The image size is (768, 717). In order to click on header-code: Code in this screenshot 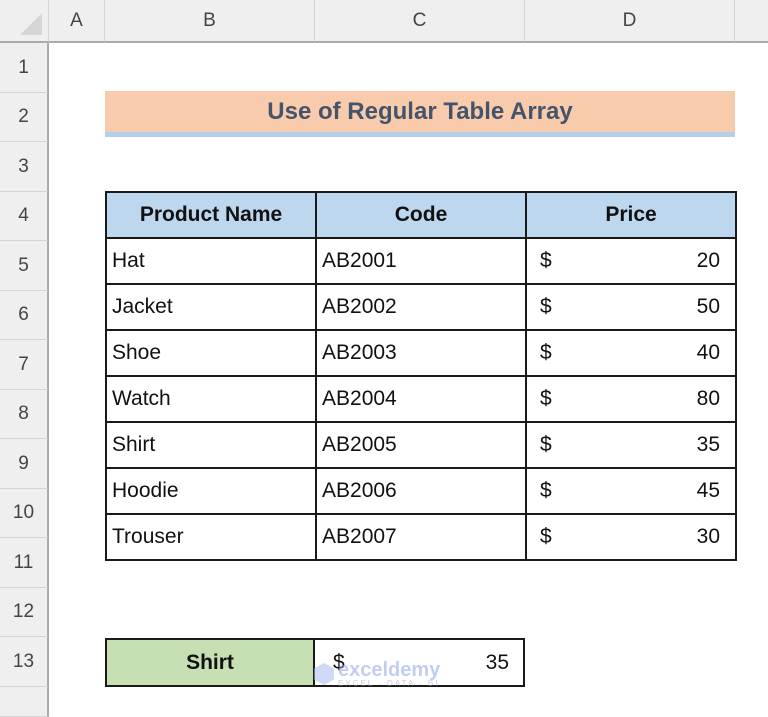, I will do `click(421, 215)`.